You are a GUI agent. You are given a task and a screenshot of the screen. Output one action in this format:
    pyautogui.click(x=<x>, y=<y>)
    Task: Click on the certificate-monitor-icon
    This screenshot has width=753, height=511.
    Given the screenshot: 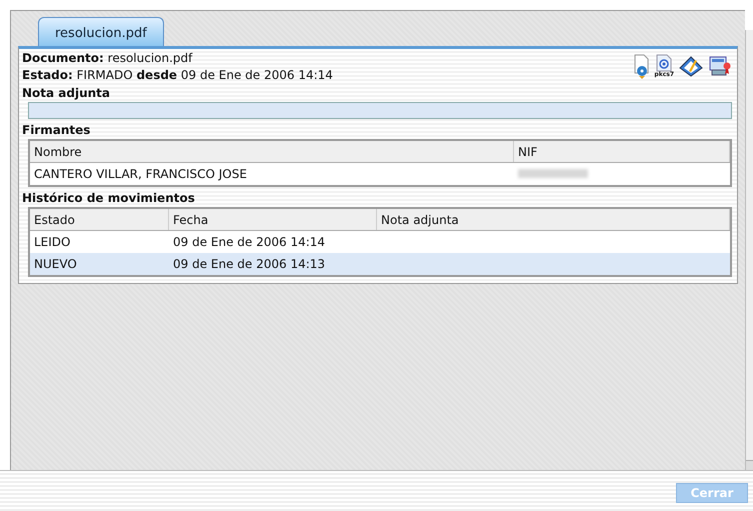 What is the action you would take?
    pyautogui.click(x=720, y=66)
    